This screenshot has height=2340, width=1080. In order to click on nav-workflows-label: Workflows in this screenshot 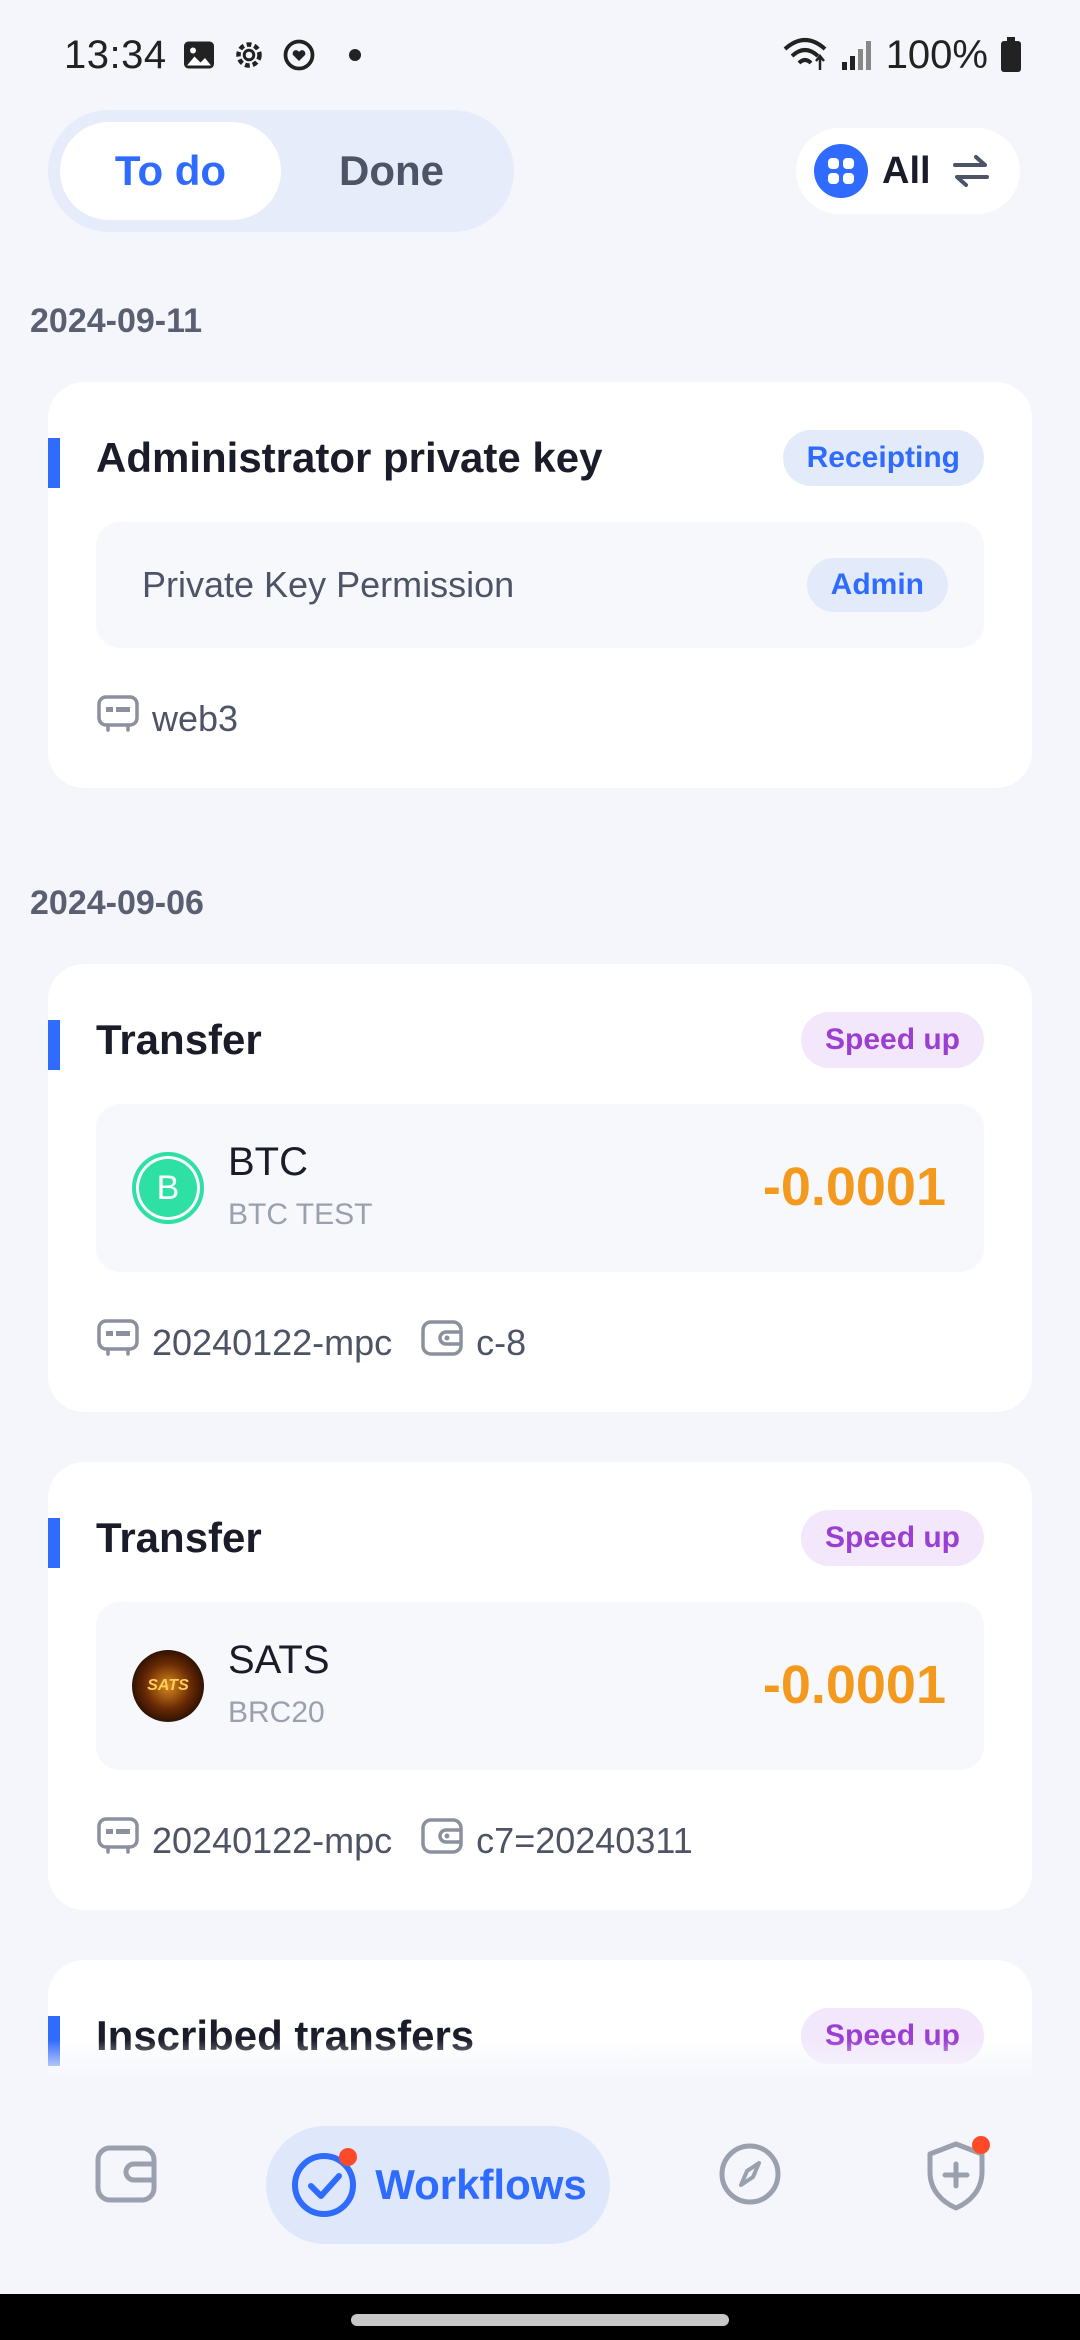, I will do `click(481, 2184)`.